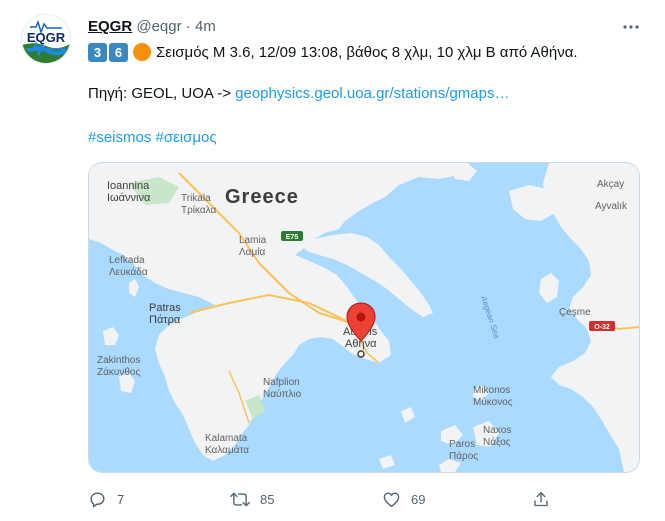 The image size is (665, 521). What do you see at coordinates (152, 138) in the screenshot?
I see `hashtags: #seismos #σεισμος` at bounding box center [152, 138].